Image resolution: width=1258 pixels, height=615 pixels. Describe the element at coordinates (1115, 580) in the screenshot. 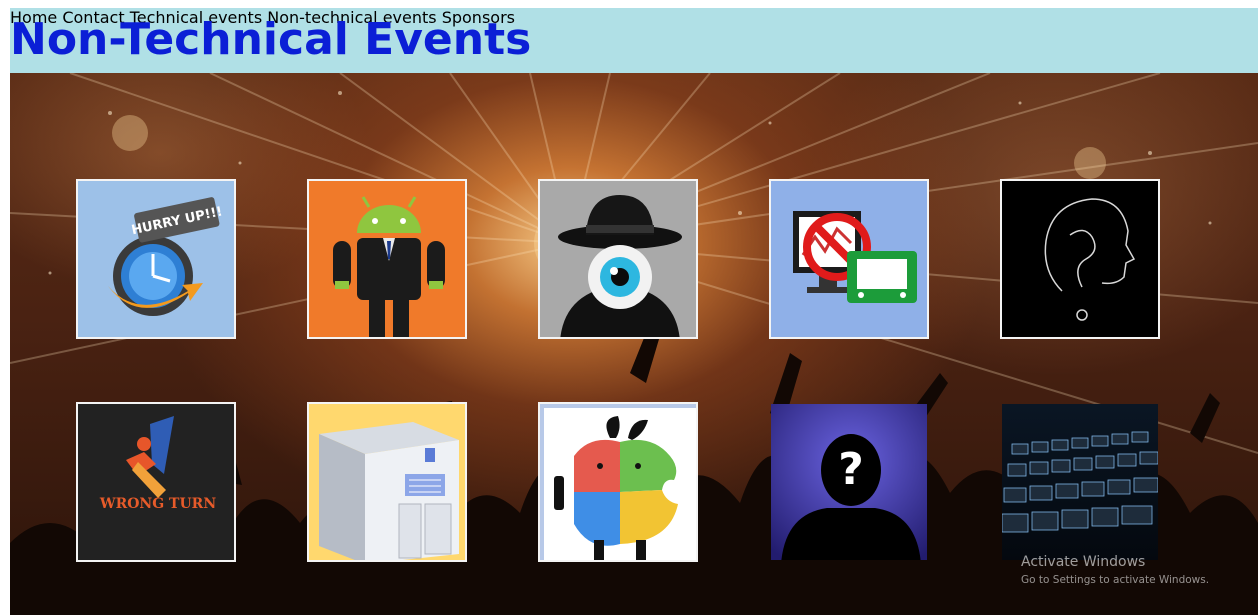

I see `activate-windows-subtitle: Go to Settings to activate Windows.` at that location.